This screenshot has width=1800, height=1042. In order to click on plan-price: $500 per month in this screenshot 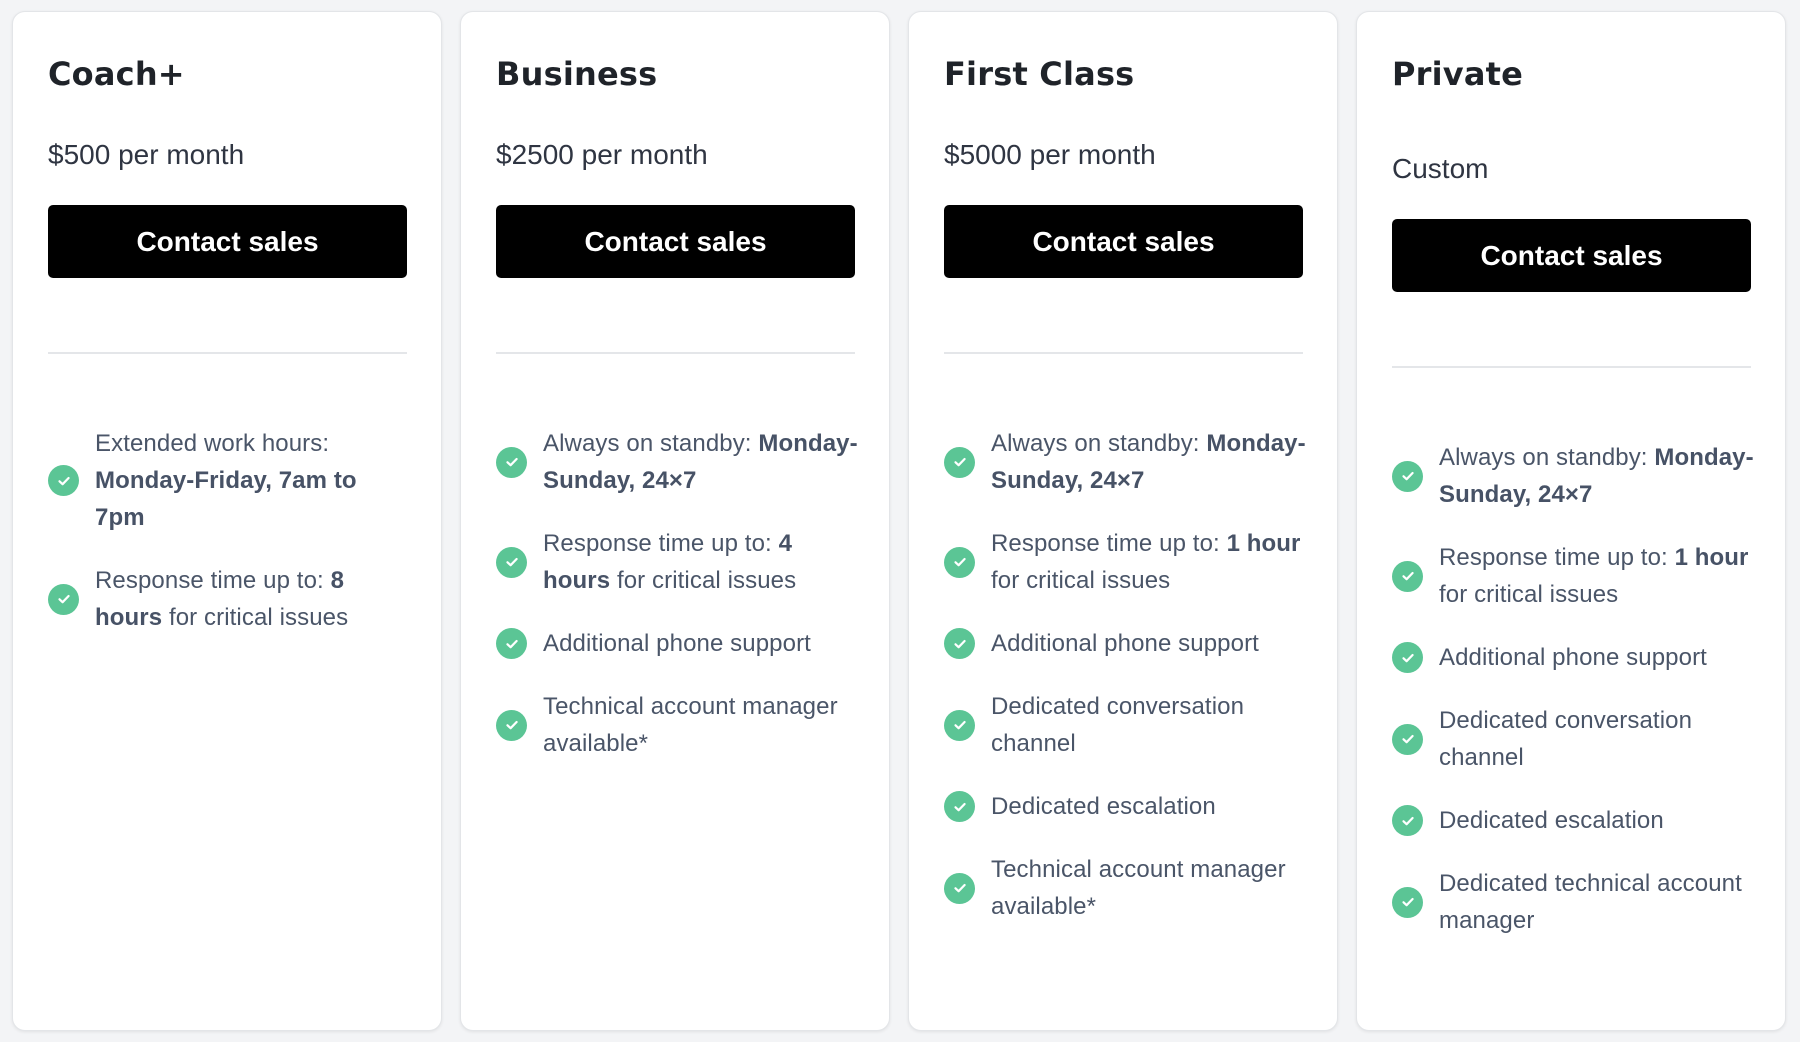, I will do `click(146, 154)`.